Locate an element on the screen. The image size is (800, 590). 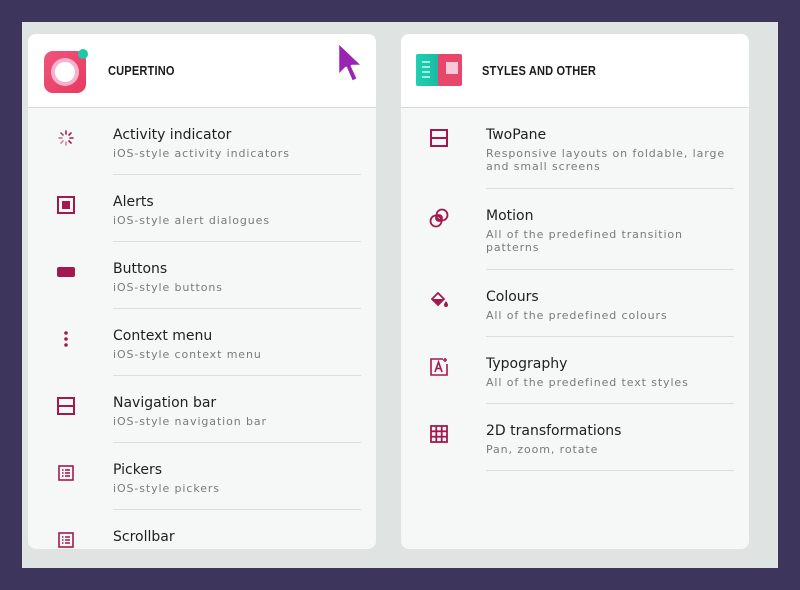
item-title: Motion is located at coordinates (510, 216).